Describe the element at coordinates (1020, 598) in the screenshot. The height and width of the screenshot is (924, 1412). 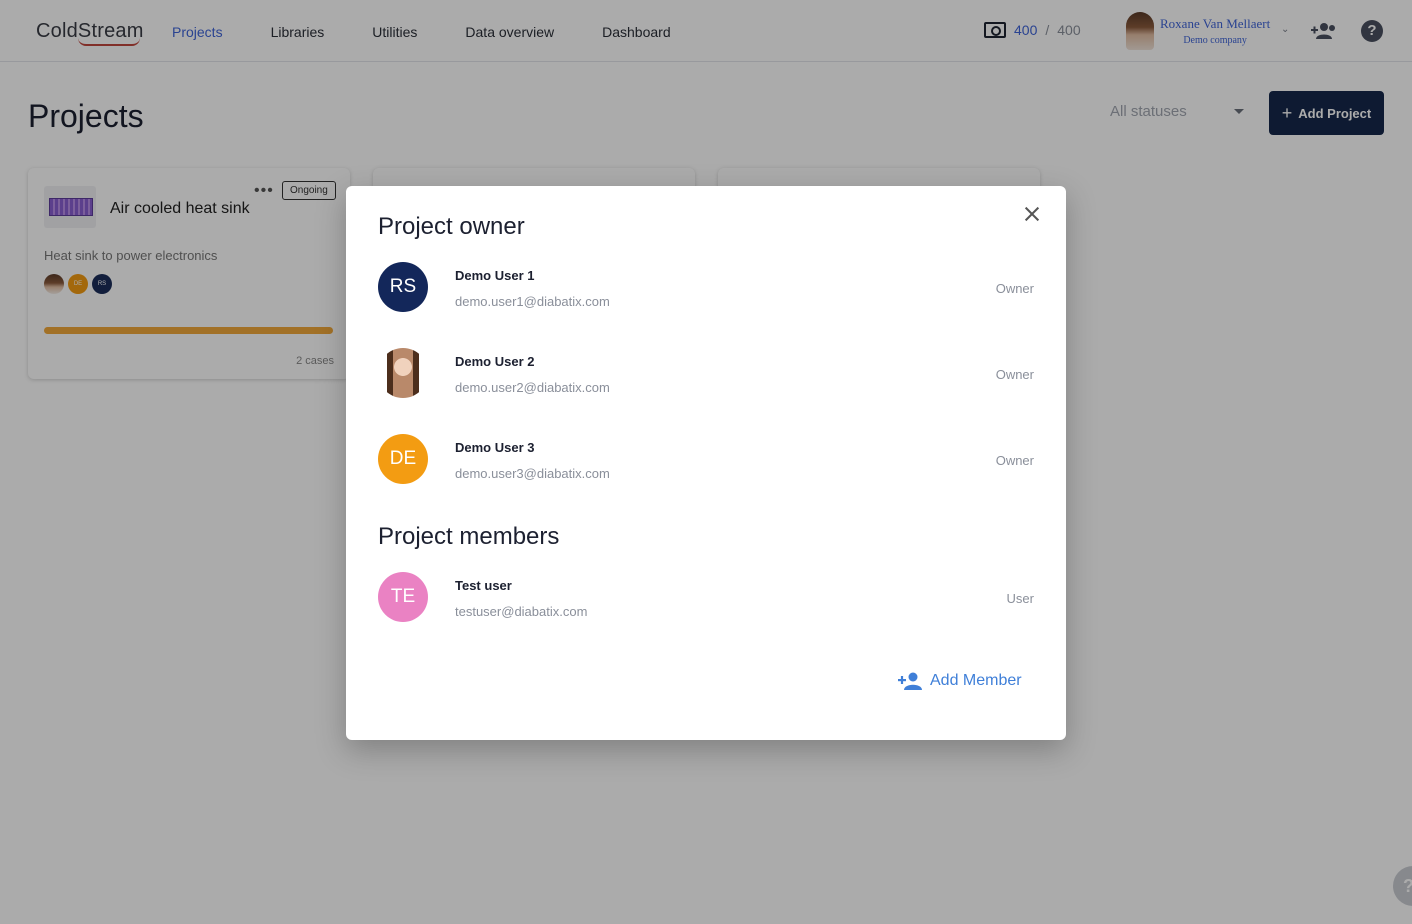
I see `member-role: User` at that location.